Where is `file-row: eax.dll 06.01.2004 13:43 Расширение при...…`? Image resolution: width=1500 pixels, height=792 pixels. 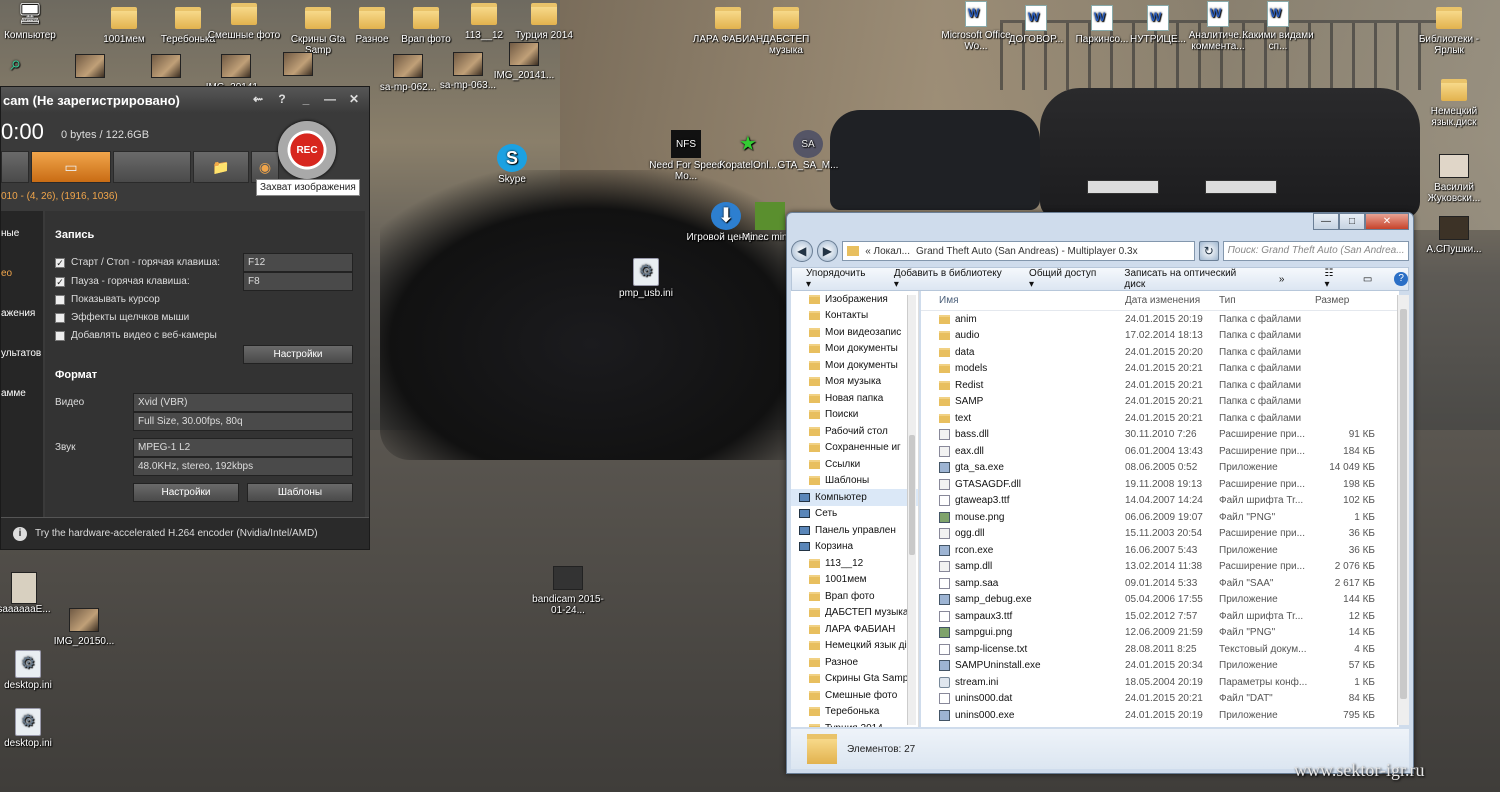
file-row: eax.dll 06.01.2004 13:43 Расширение при...… is located at coordinates (1160, 451).